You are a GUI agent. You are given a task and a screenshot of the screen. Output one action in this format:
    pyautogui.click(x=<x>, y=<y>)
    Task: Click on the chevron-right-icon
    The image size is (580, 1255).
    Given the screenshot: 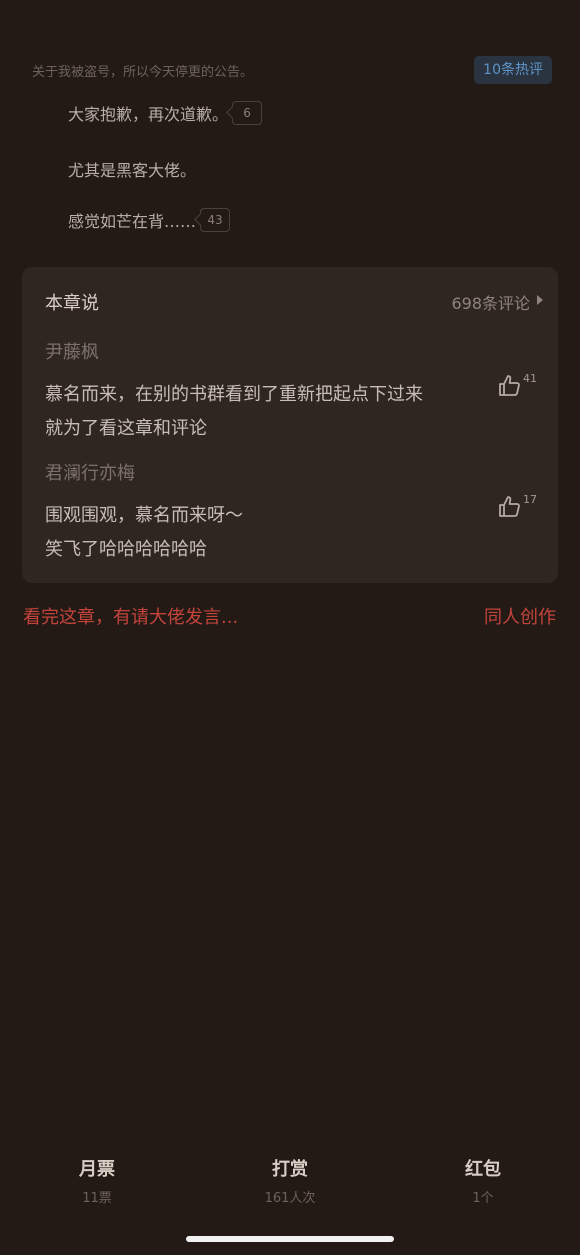 What is the action you would take?
    pyautogui.click(x=540, y=300)
    